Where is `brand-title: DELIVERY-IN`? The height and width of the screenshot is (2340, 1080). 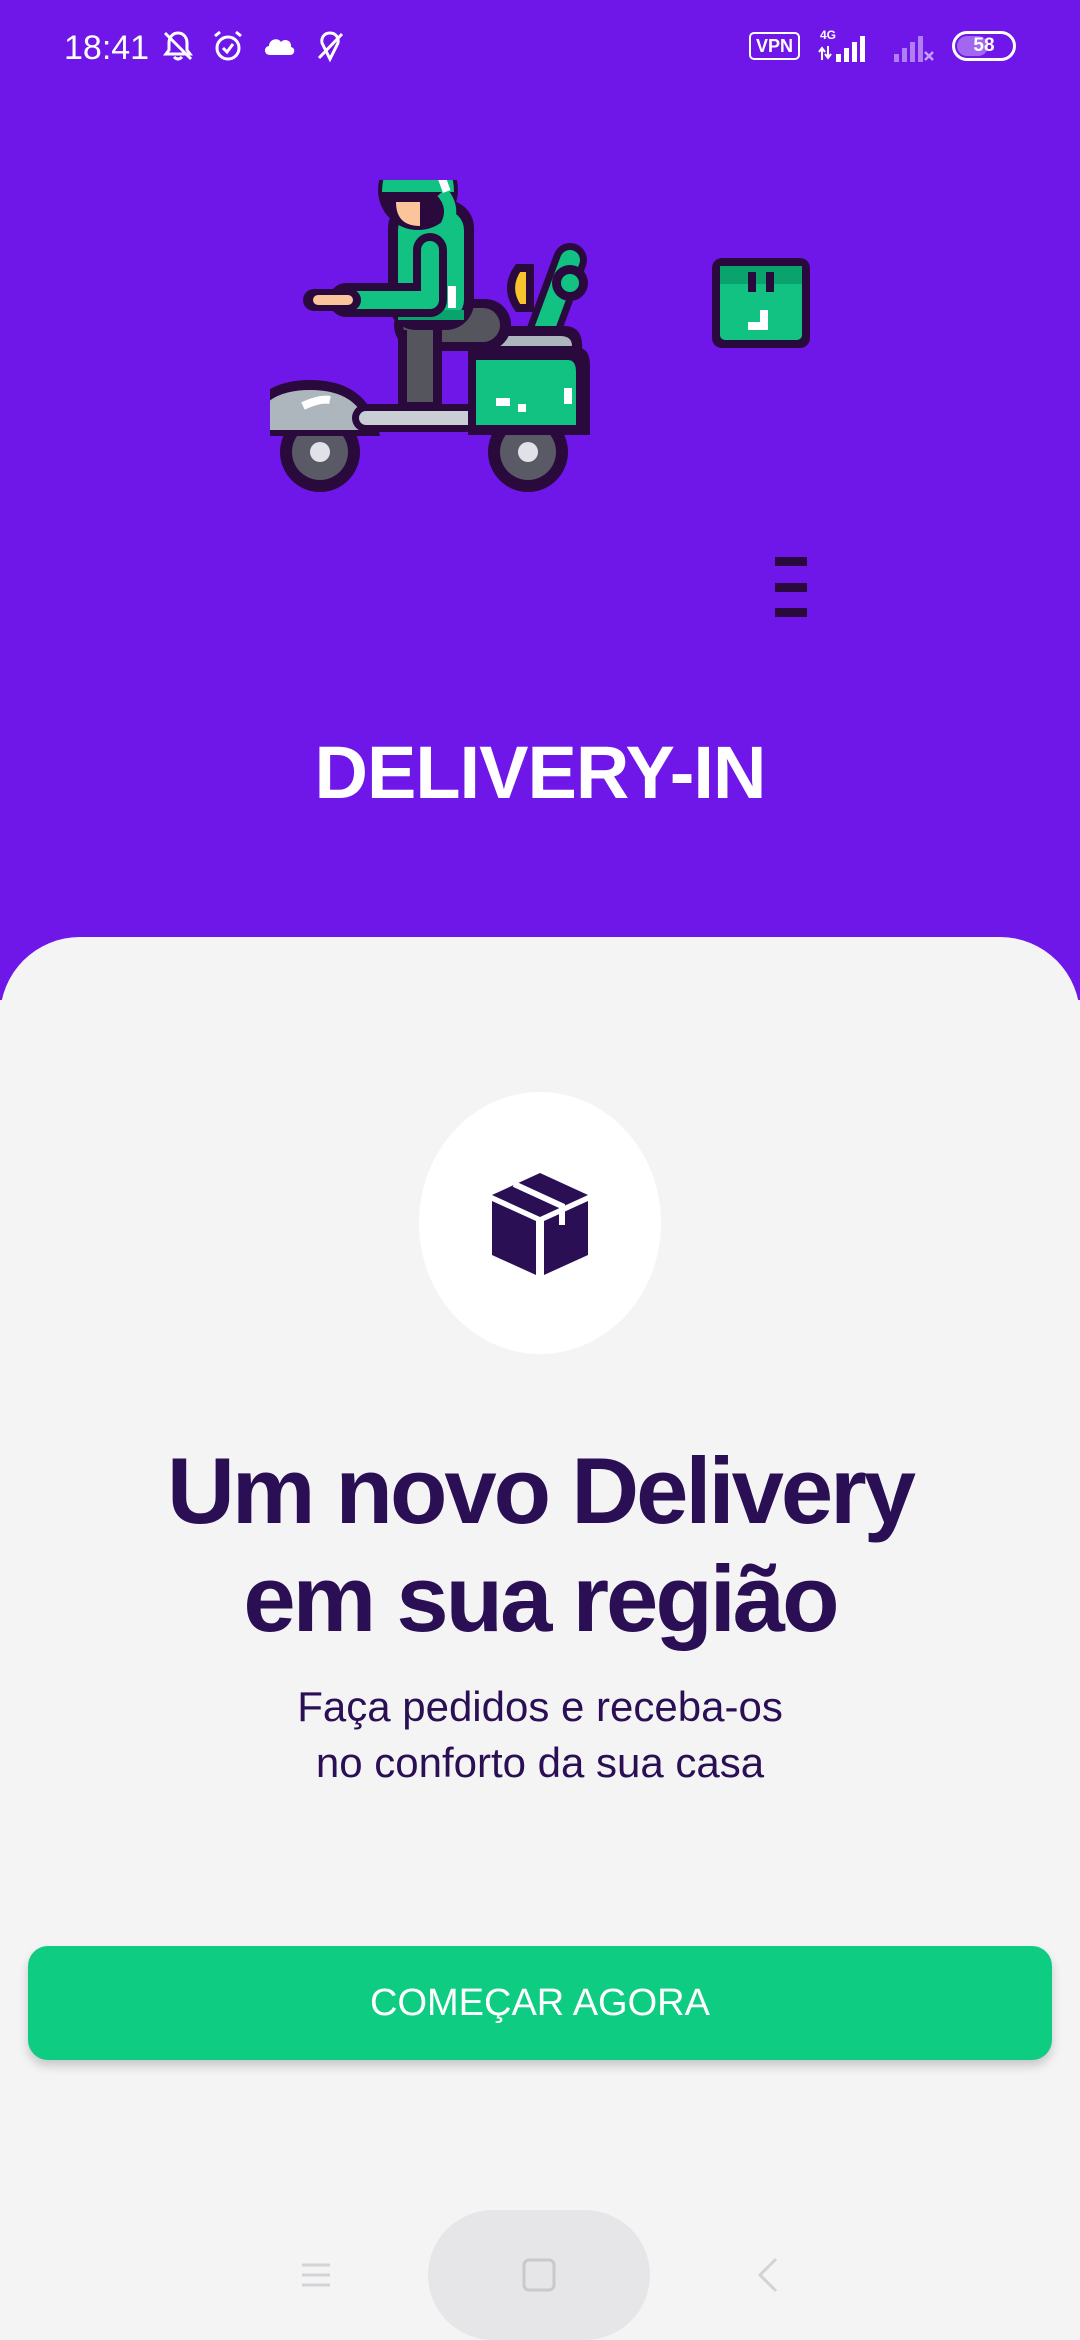 brand-title: DELIVERY-IN is located at coordinates (540, 772).